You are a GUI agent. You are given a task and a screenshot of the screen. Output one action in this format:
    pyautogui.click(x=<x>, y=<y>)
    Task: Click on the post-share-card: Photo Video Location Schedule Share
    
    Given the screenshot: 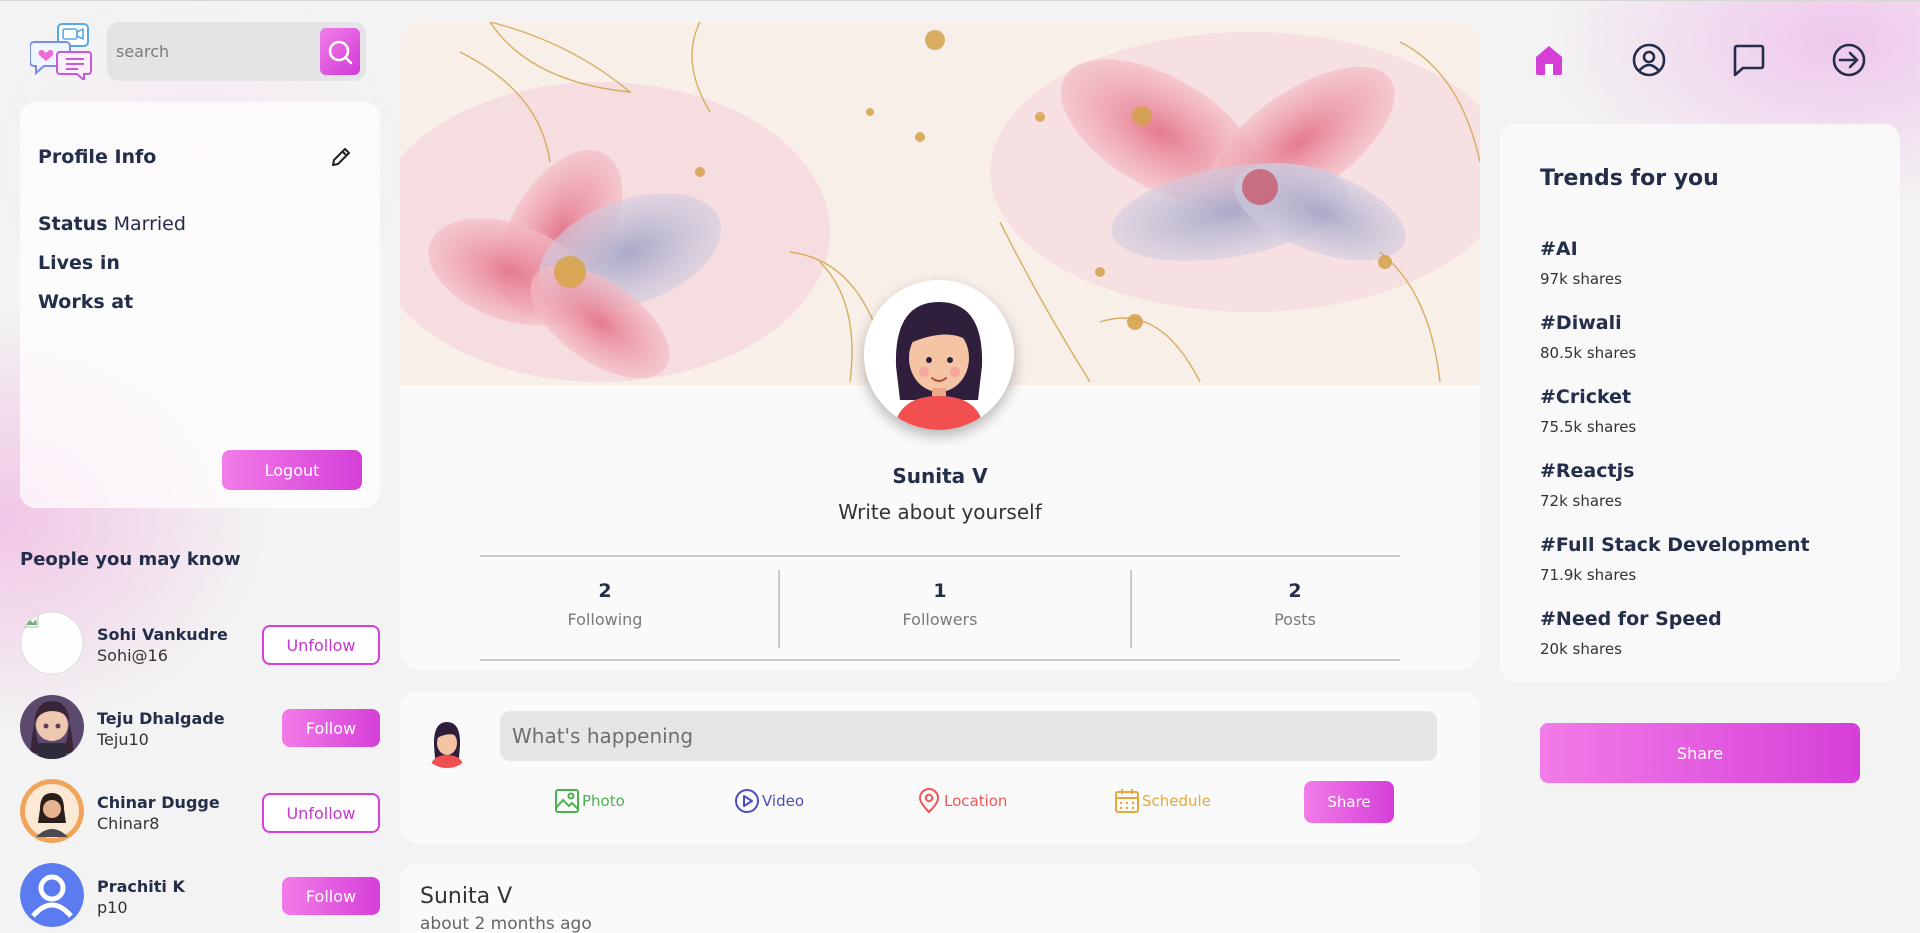 What is the action you would take?
    pyautogui.click(x=940, y=767)
    